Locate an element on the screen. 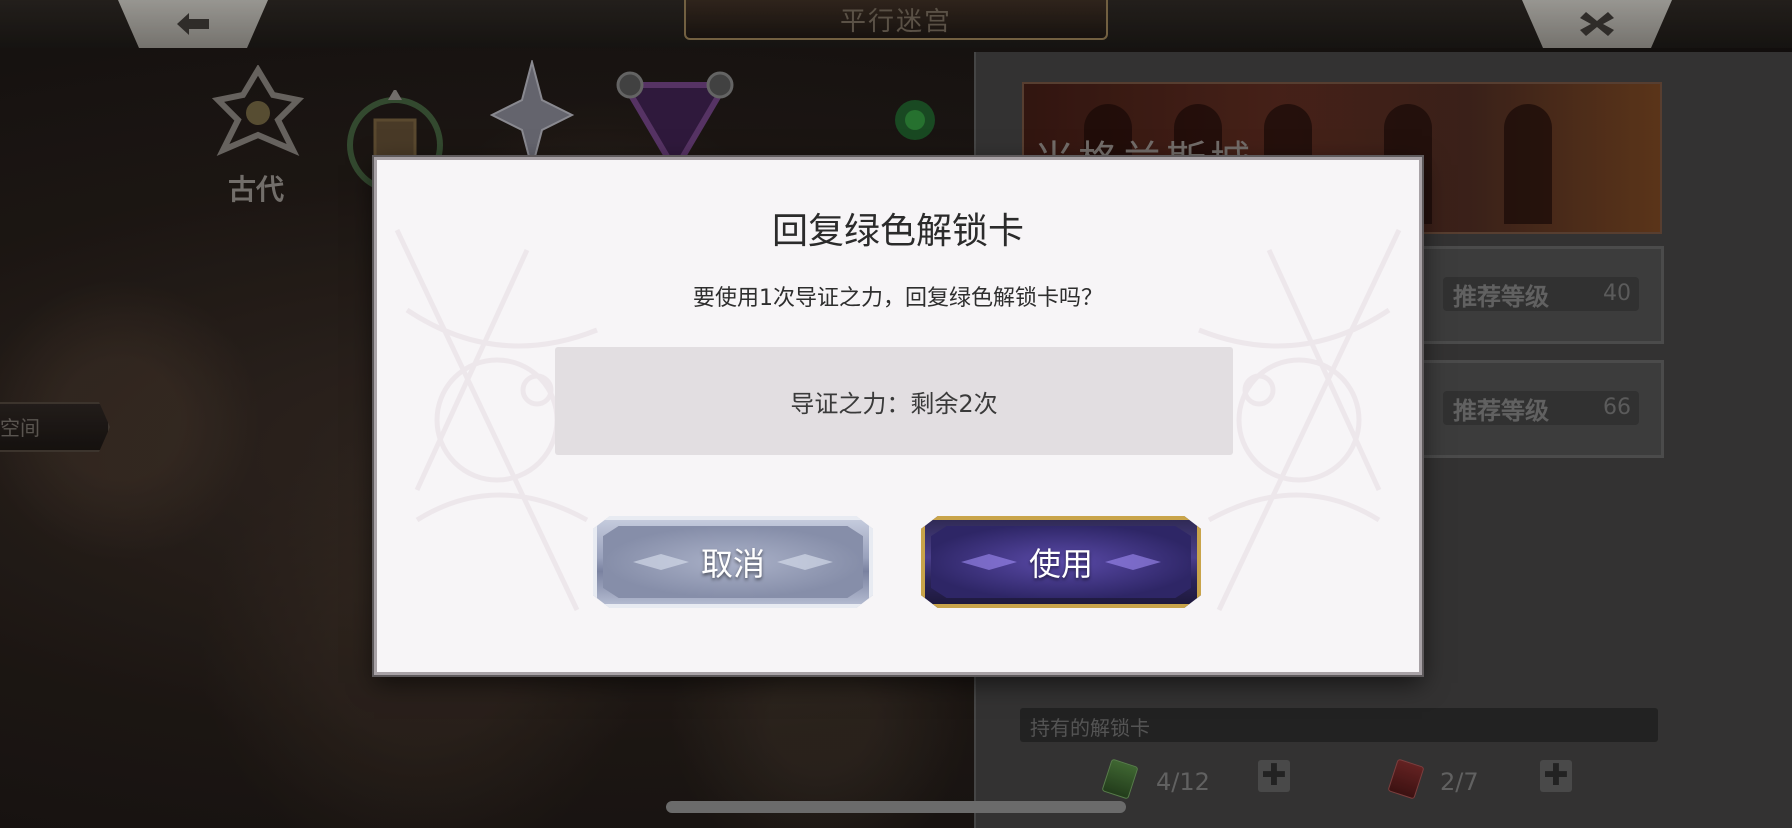  dialog-message: 要使用1次导证之力，回复绿色解锁卡吗？ is located at coordinates (898, 298).